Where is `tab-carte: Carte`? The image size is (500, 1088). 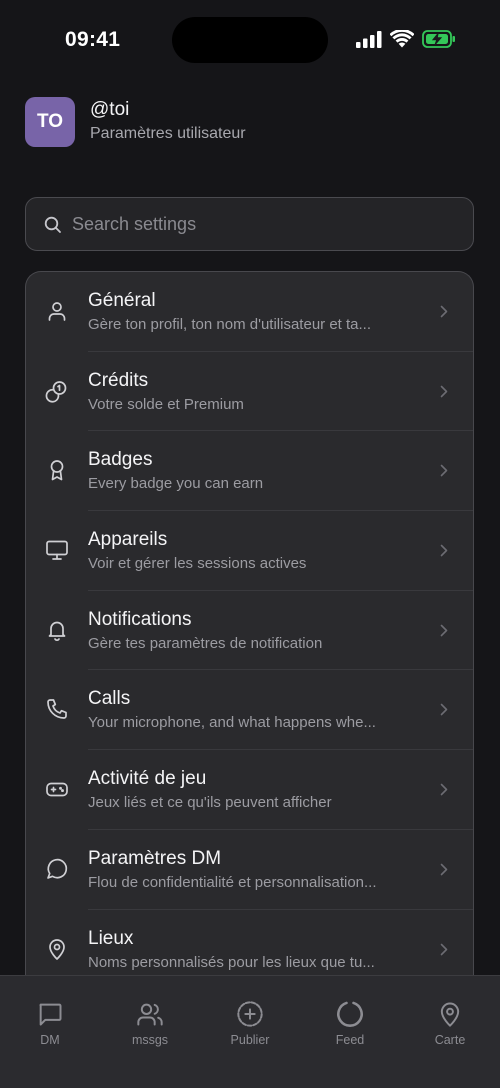 tab-carte: Carte is located at coordinates (450, 1023).